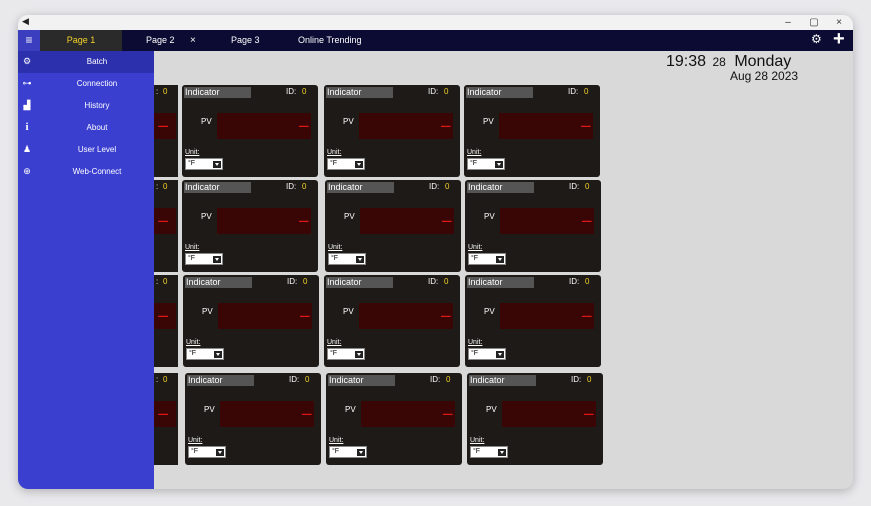 This screenshot has height=506, width=871. I want to click on sidebar-item-history: ▟ History, so click(86, 106).